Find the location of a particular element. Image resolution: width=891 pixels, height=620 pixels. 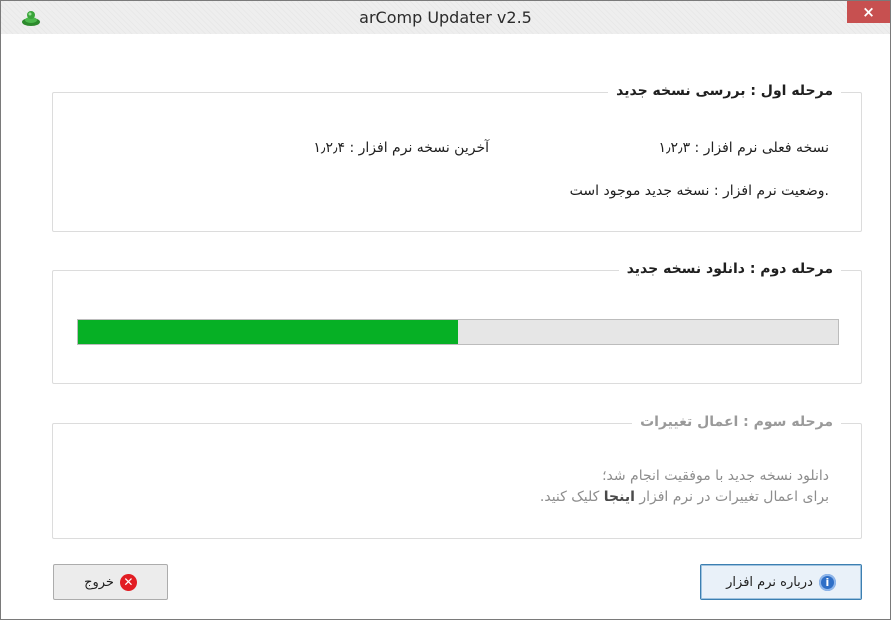

apply-changes-suffix: کلیک کنید. is located at coordinates (571, 497).